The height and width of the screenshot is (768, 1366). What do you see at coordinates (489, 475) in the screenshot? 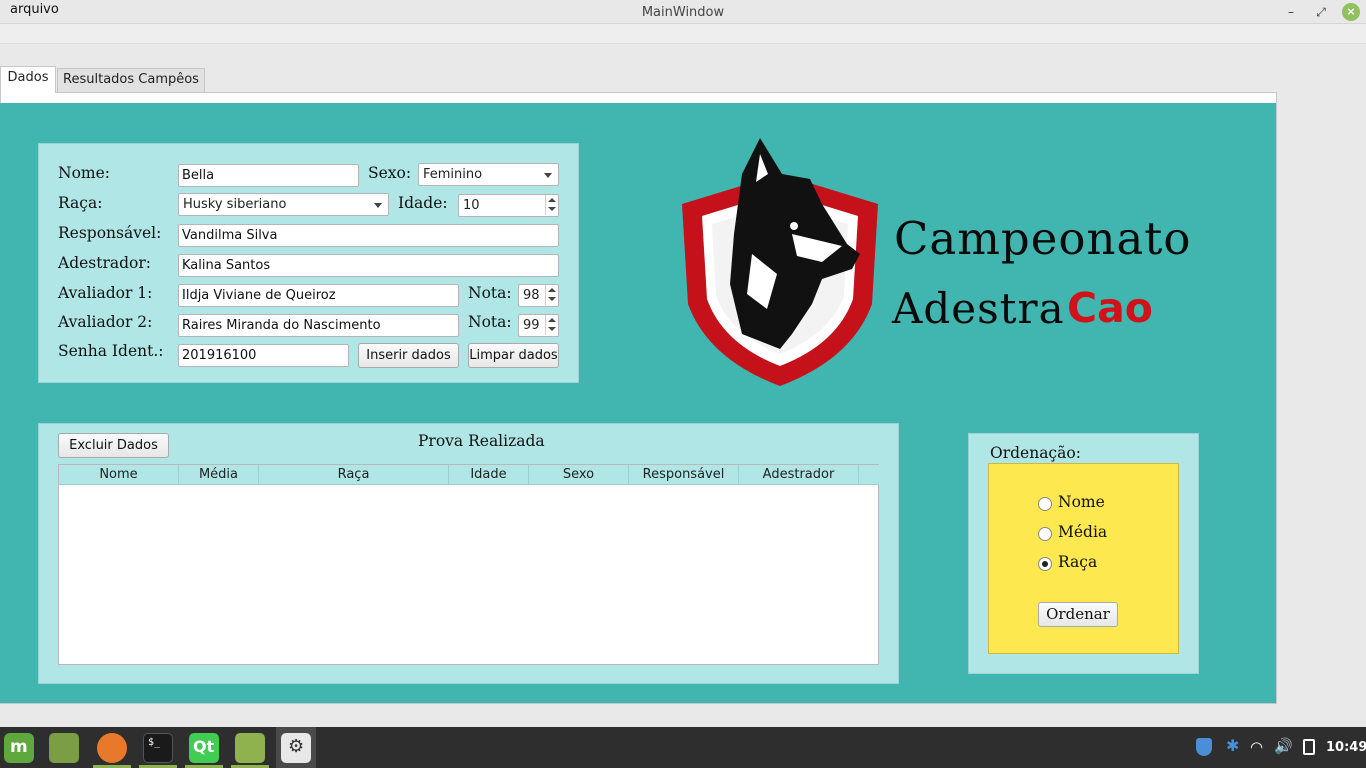
I see `column-header-idade: Idade` at bounding box center [489, 475].